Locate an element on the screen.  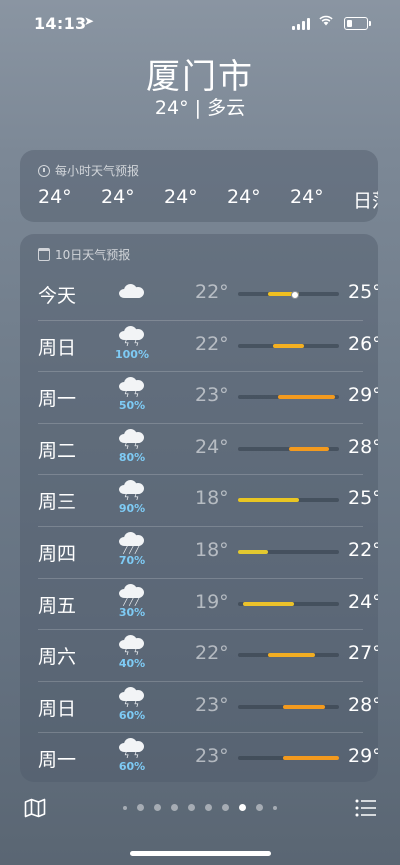
bottom-toolbar is located at coordinates (200, 809).